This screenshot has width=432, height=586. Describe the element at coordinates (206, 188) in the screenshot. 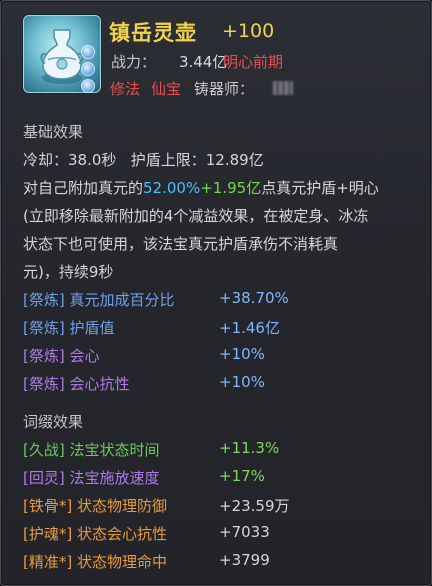

I see `desc-plus: +` at that location.